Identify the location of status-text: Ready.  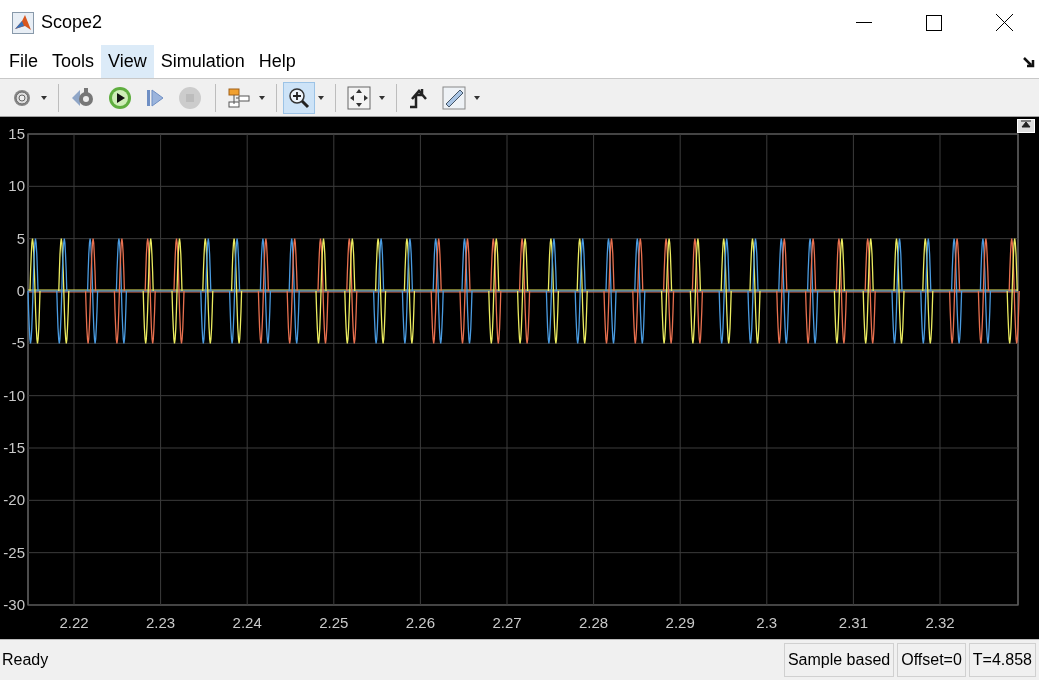
(25, 660).